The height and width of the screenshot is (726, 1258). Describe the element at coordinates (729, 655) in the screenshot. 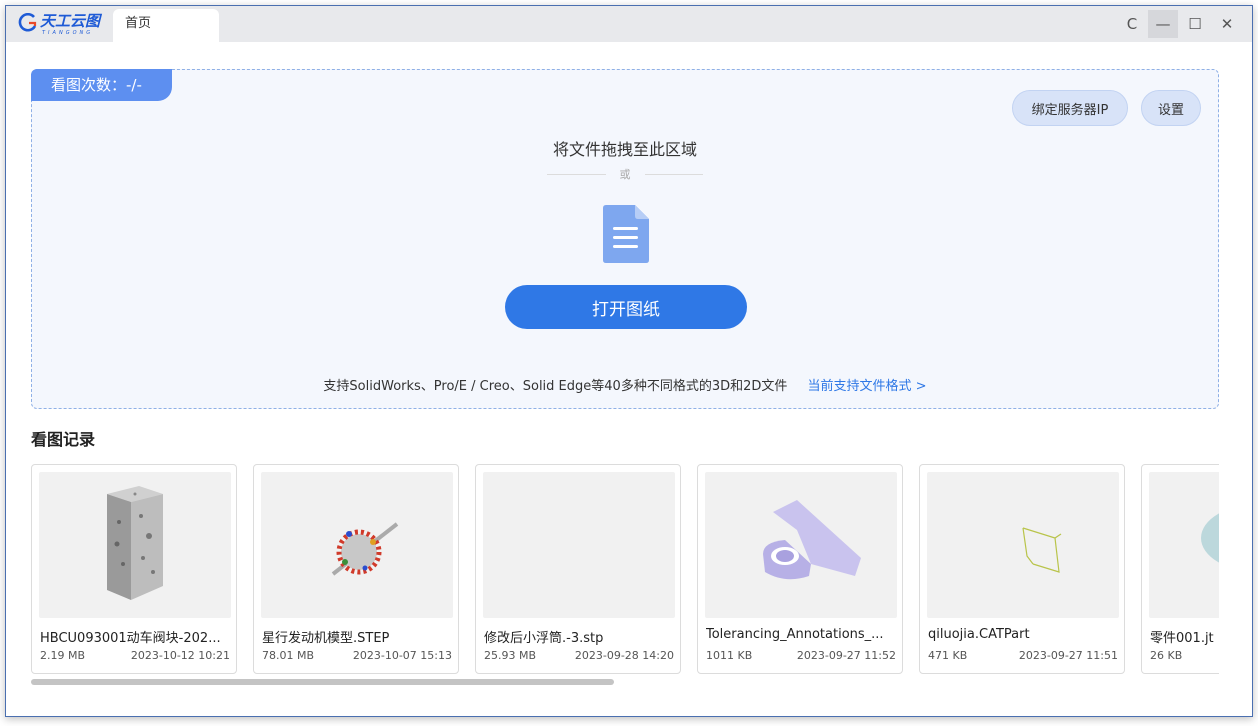

I see `card-file-size: 1011 KB` at that location.